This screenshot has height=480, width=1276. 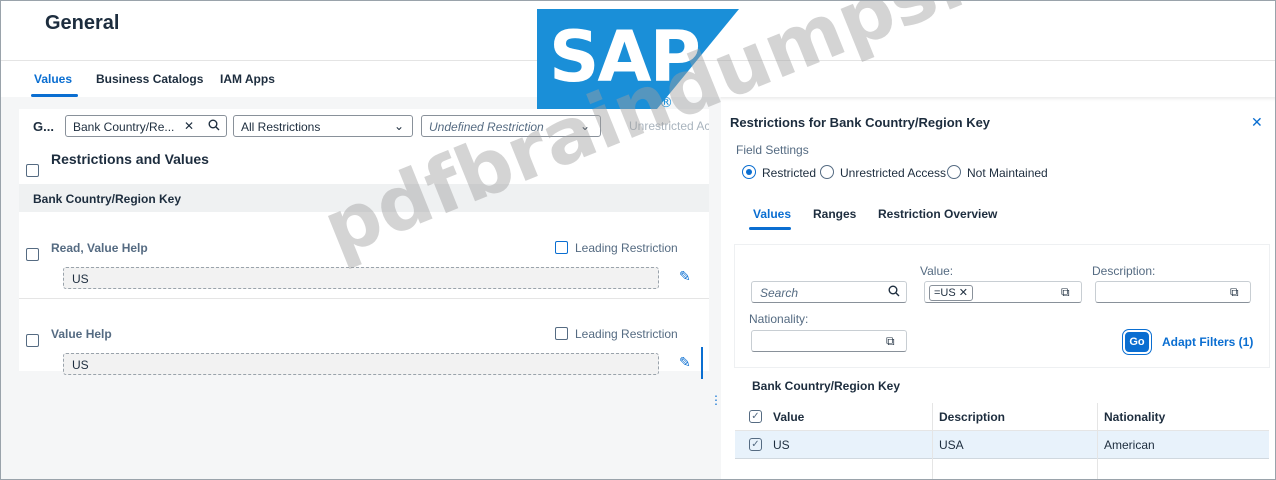 I want to click on subtab-restriction-overview: Restriction Overview, so click(x=937, y=214).